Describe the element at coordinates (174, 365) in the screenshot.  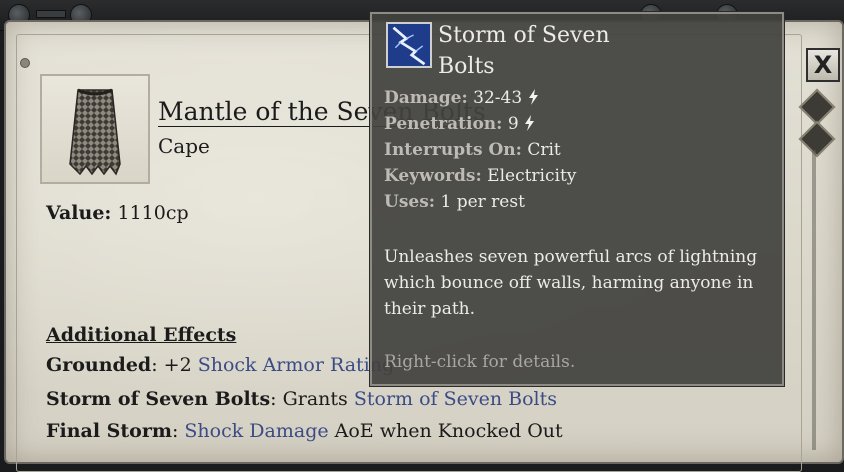
I see `effect-sep: : +2` at that location.